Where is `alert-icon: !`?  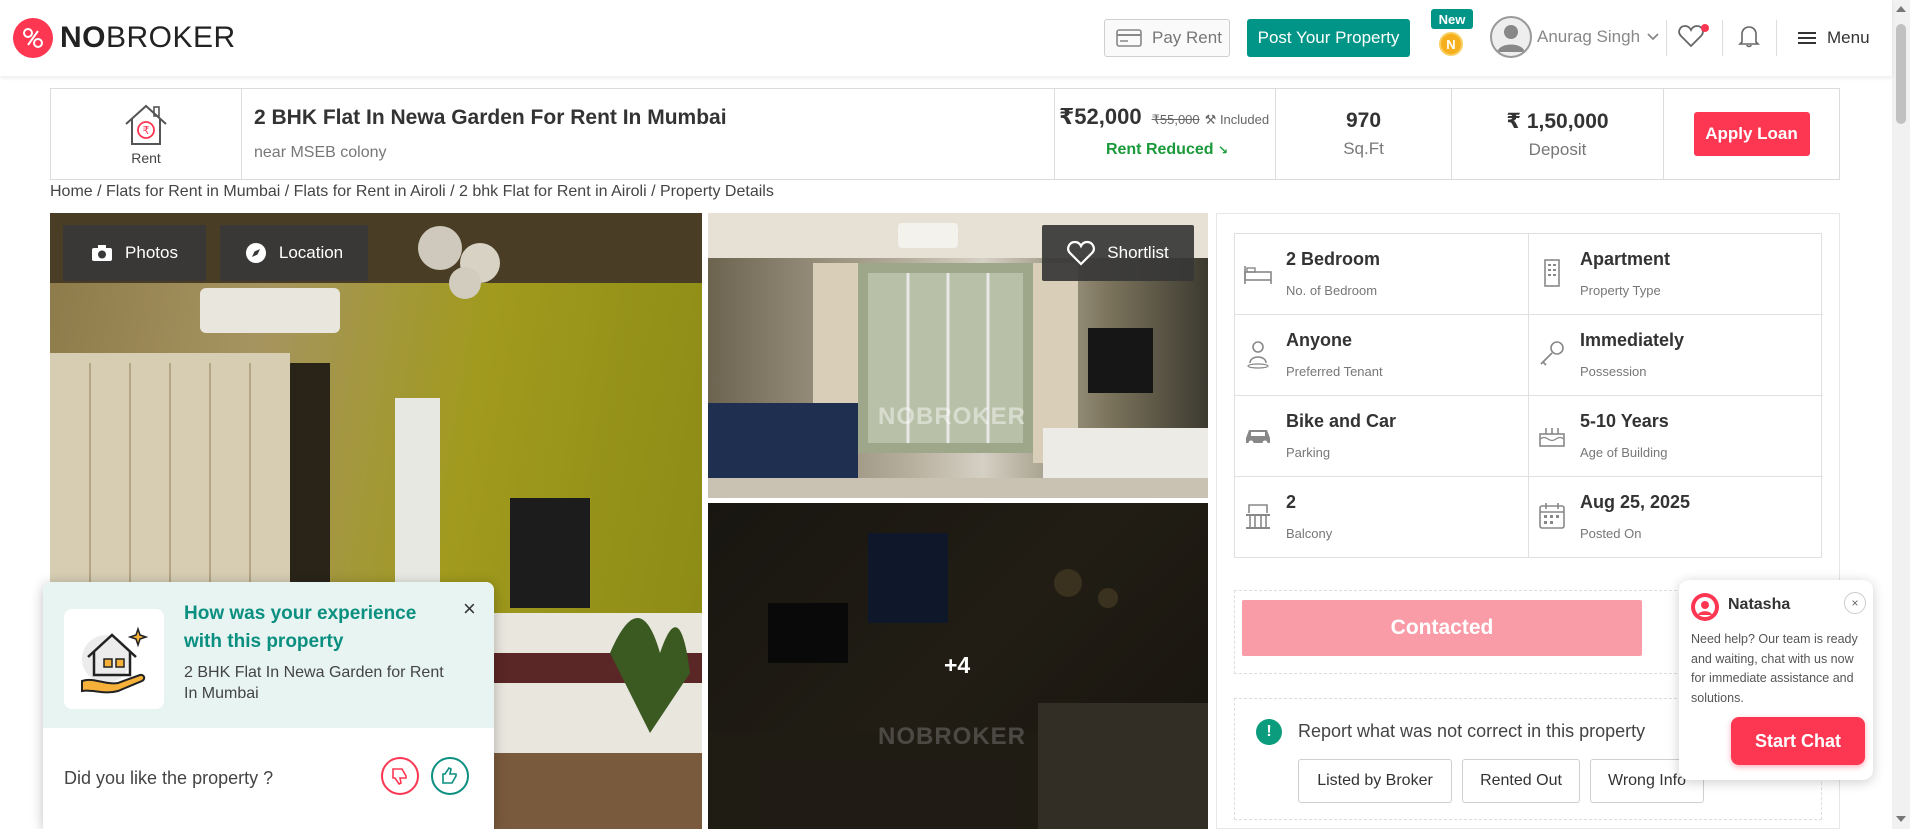
alert-icon: ! is located at coordinates (1269, 732).